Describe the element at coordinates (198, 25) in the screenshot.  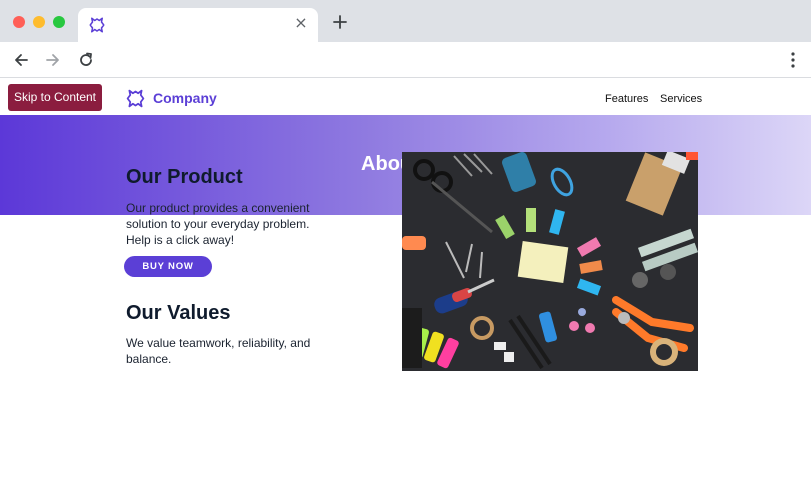
I see `browser-tab: ×` at that location.